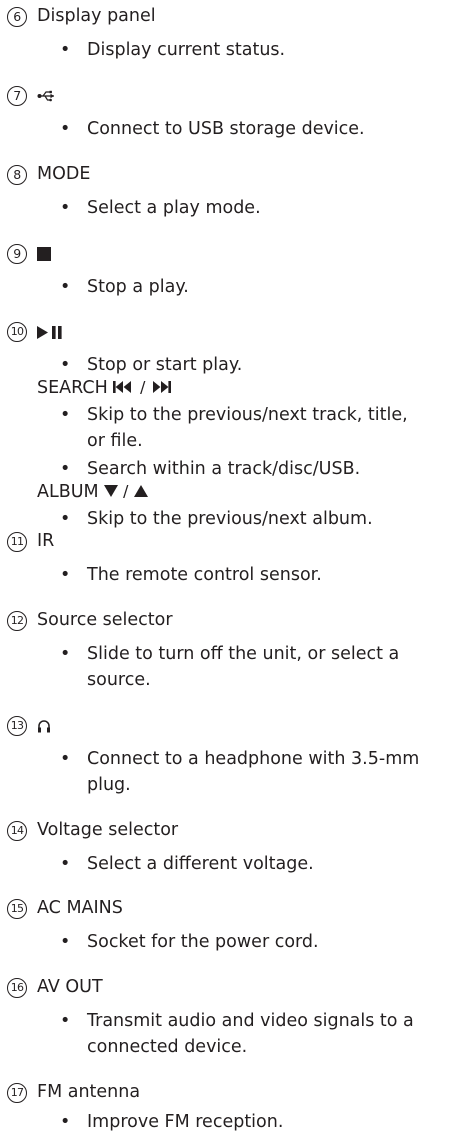 The image size is (455, 1137). Describe the element at coordinates (17, 909) in the screenshot. I see `item-number: 15` at that location.